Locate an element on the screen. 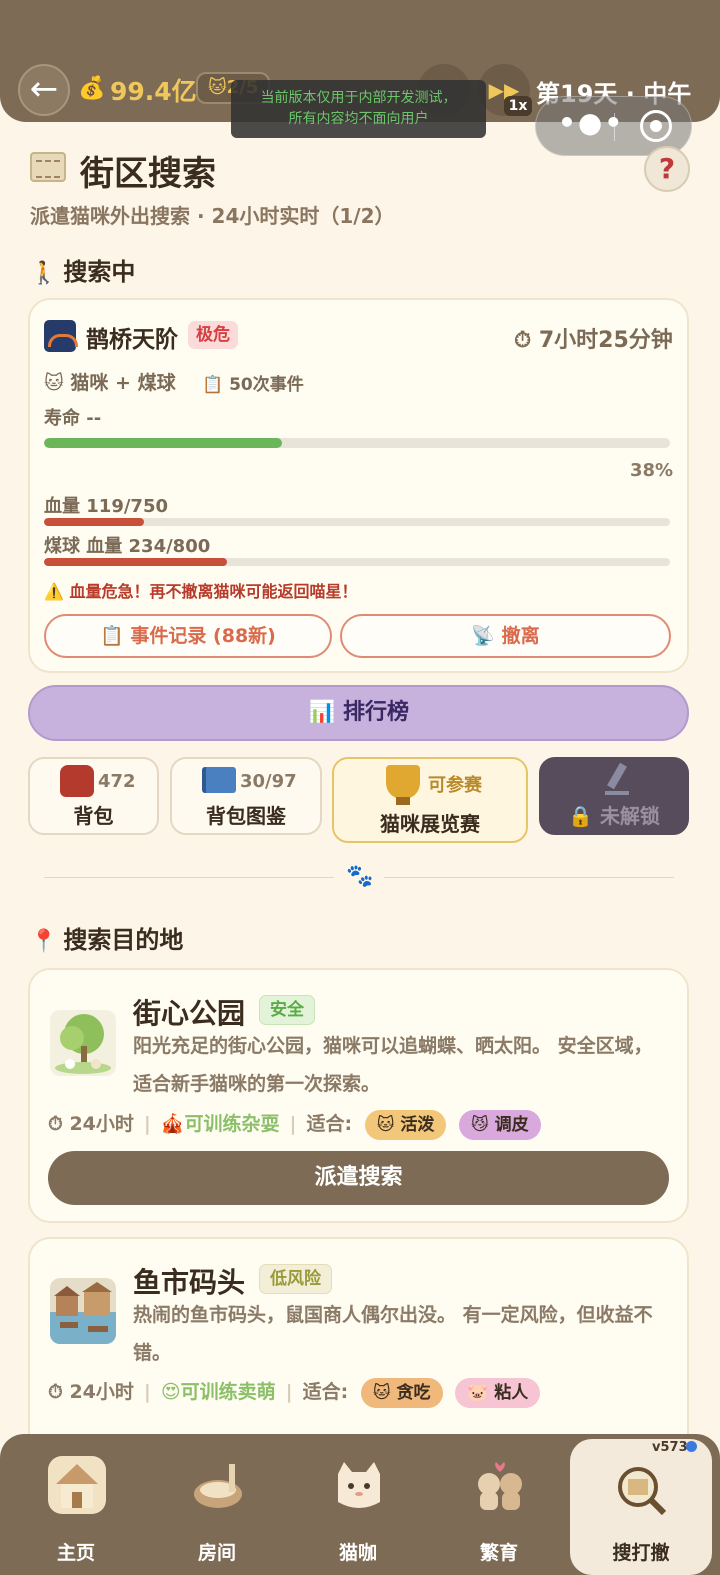 The height and width of the screenshot is (1575, 720). destination-name: 街心公园 is located at coordinates (189, 1013).